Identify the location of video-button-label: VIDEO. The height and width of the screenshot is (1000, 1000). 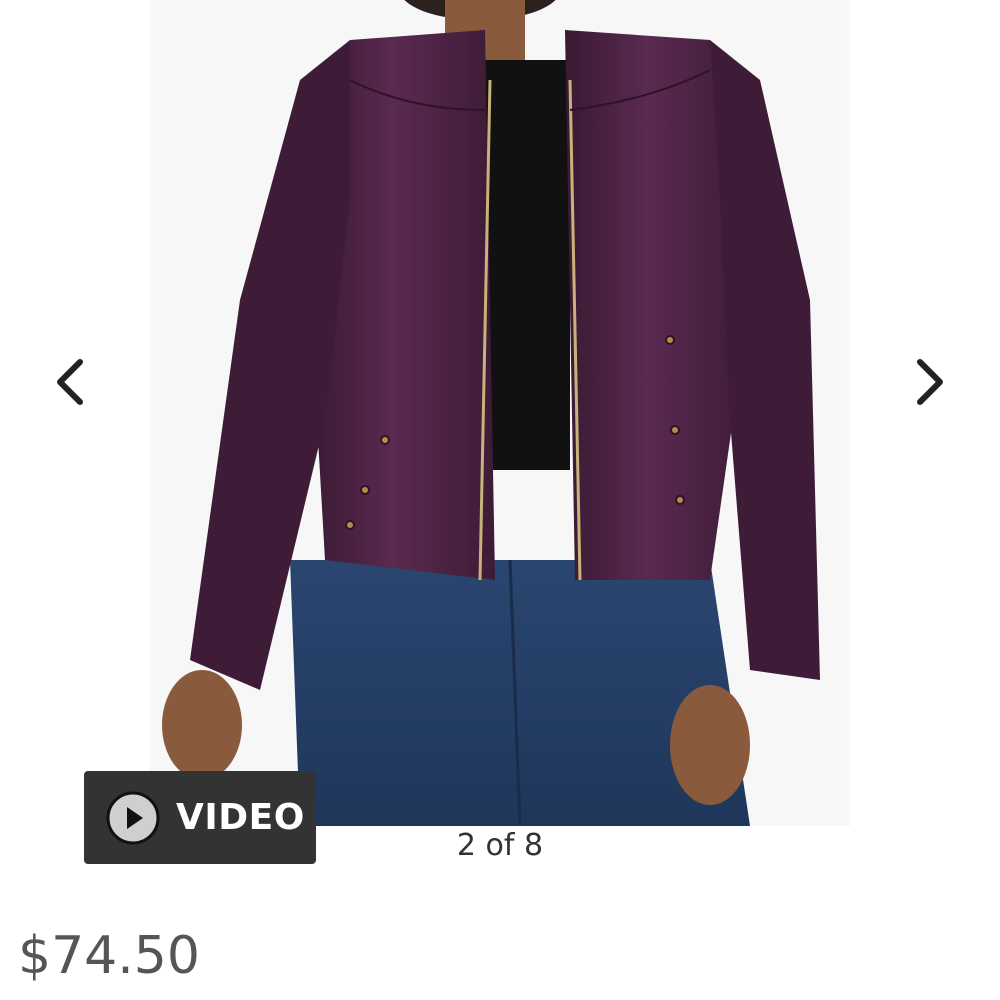
(240, 817).